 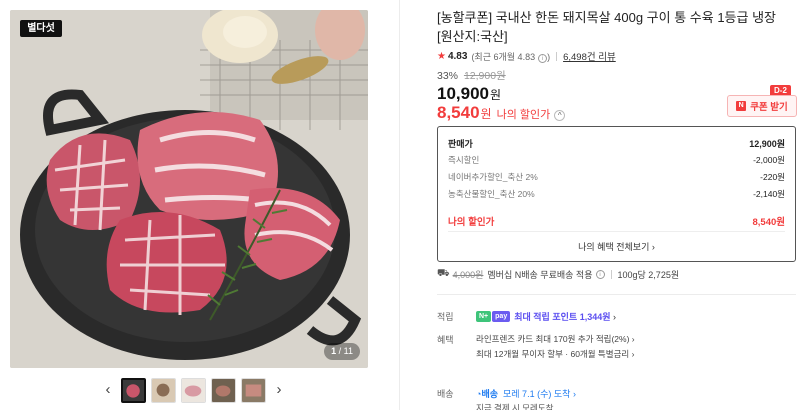 What do you see at coordinates (108, 390) in the screenshot?
I see `thumbnail-prev-arrow: ‹` at bounding box center [108, 390].